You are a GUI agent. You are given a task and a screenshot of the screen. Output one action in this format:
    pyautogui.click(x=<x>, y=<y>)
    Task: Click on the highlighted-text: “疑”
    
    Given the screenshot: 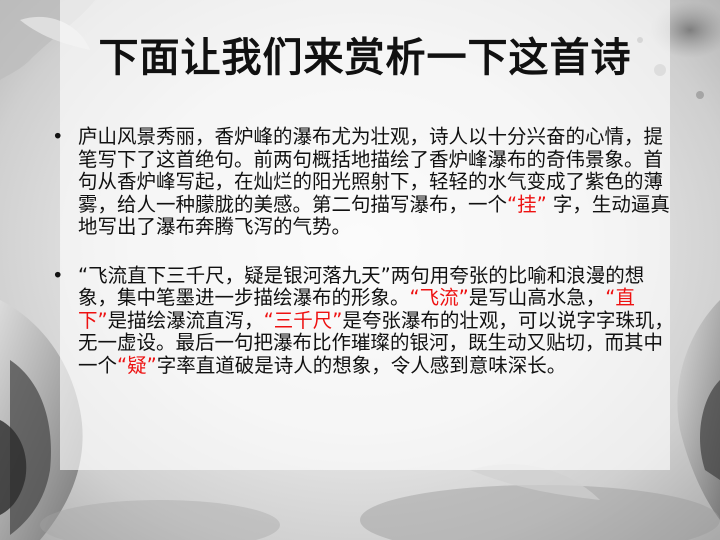 What is the action you would take?
    pyautogui.click(x=137, y=365)
    